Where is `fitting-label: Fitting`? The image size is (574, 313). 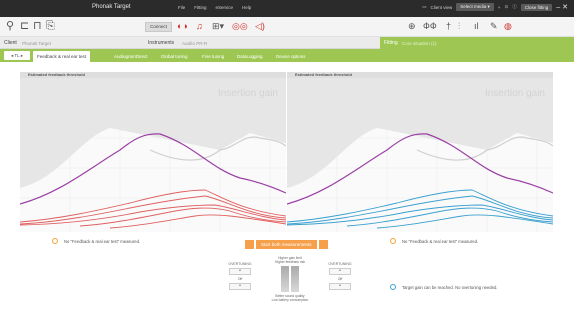
fitting-label: Fitting is located at coordinates (391, 43).